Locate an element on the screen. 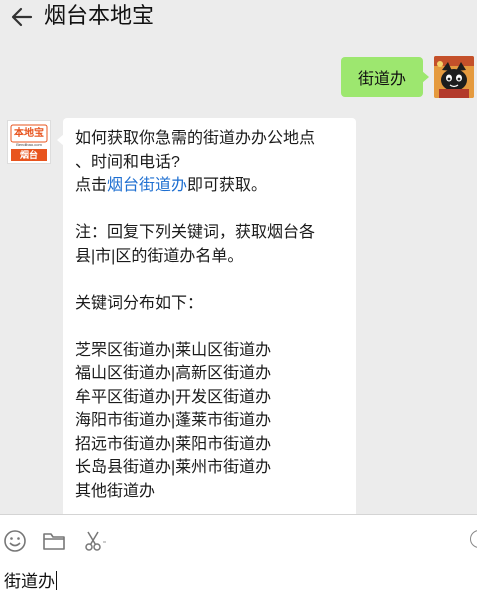 Image resolution: width=477 pixels, height=593 pixels. message-line: 如何获取你急需的街道办办公地点 is located at coordinates (195, 138).